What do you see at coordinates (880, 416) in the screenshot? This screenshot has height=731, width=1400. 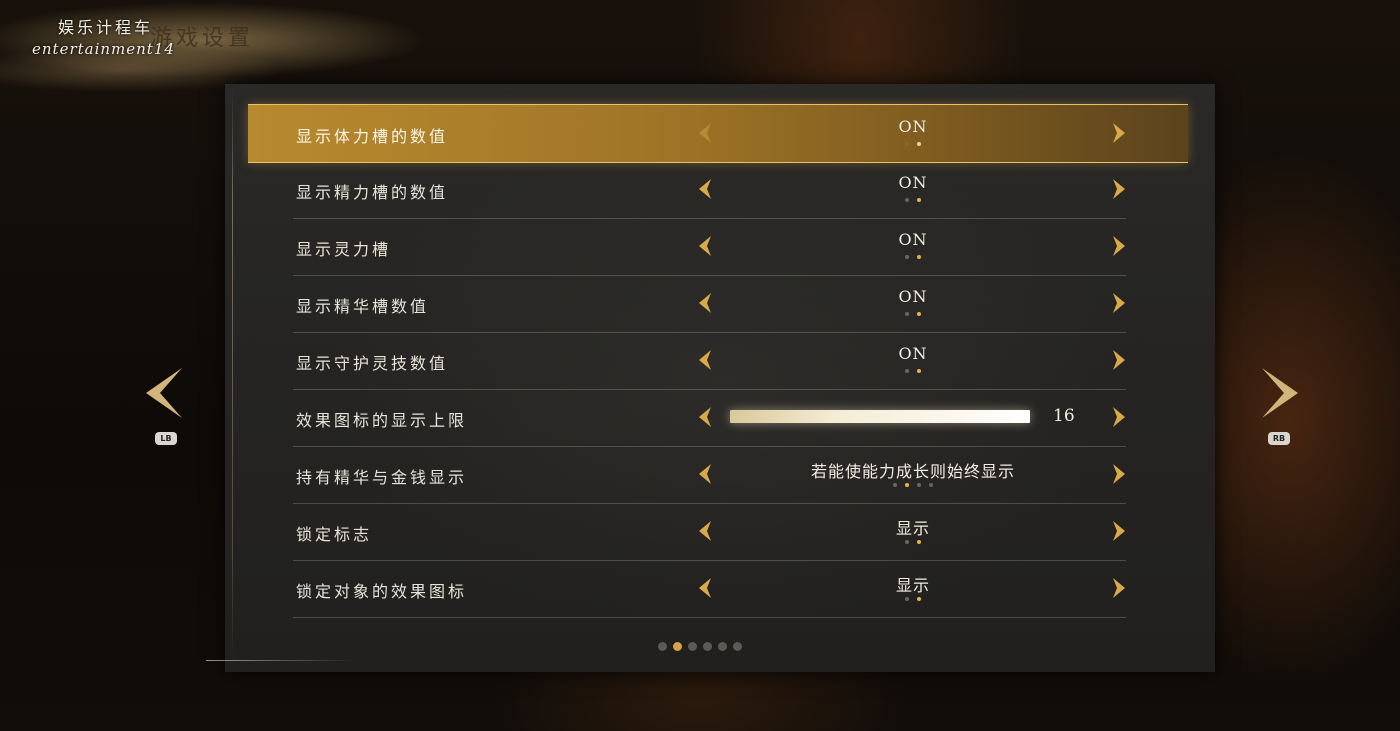 I see `effect-icon-limit-slider` at bounding box center [880, 416].